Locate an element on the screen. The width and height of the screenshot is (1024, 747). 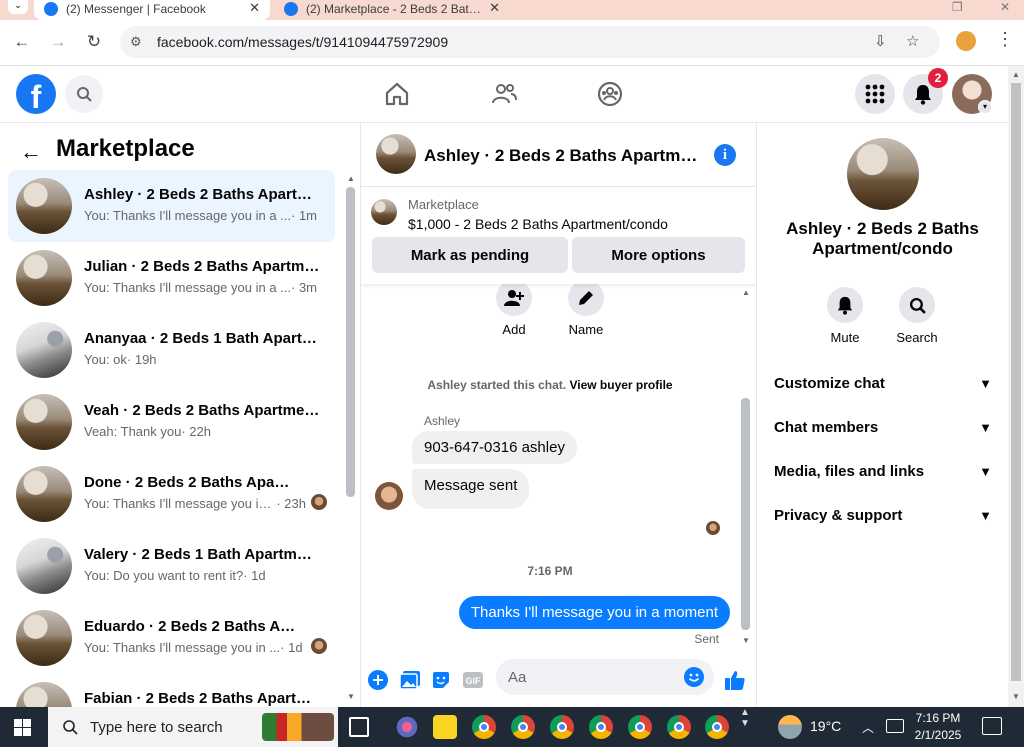
groups-icon is located at coordinates (610, 94).